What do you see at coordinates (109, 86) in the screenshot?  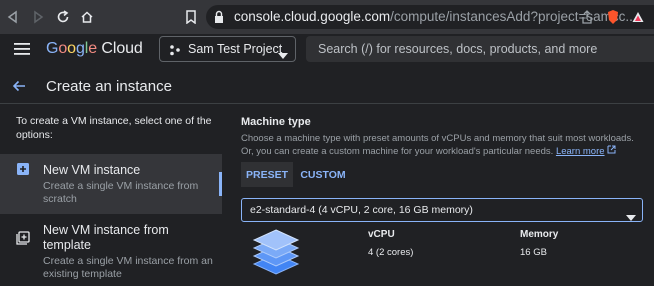 I see `page-title: Create an instance` at bounding box center [109, 86].